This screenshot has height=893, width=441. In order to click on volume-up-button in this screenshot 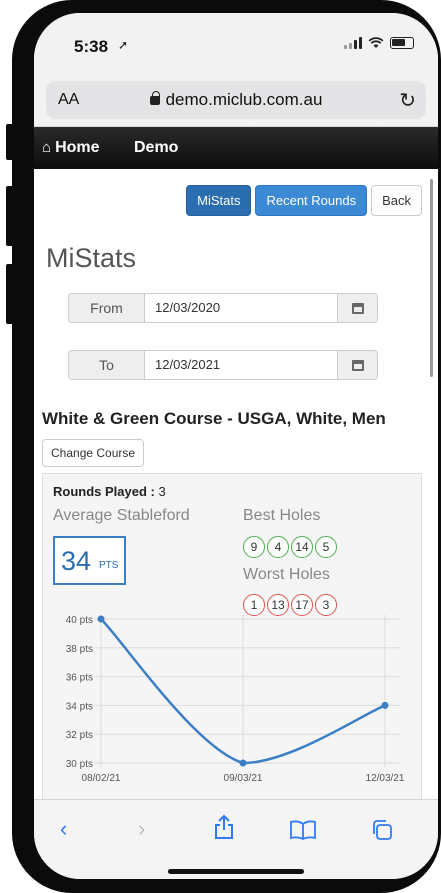, I will do `click(10, 216)`.